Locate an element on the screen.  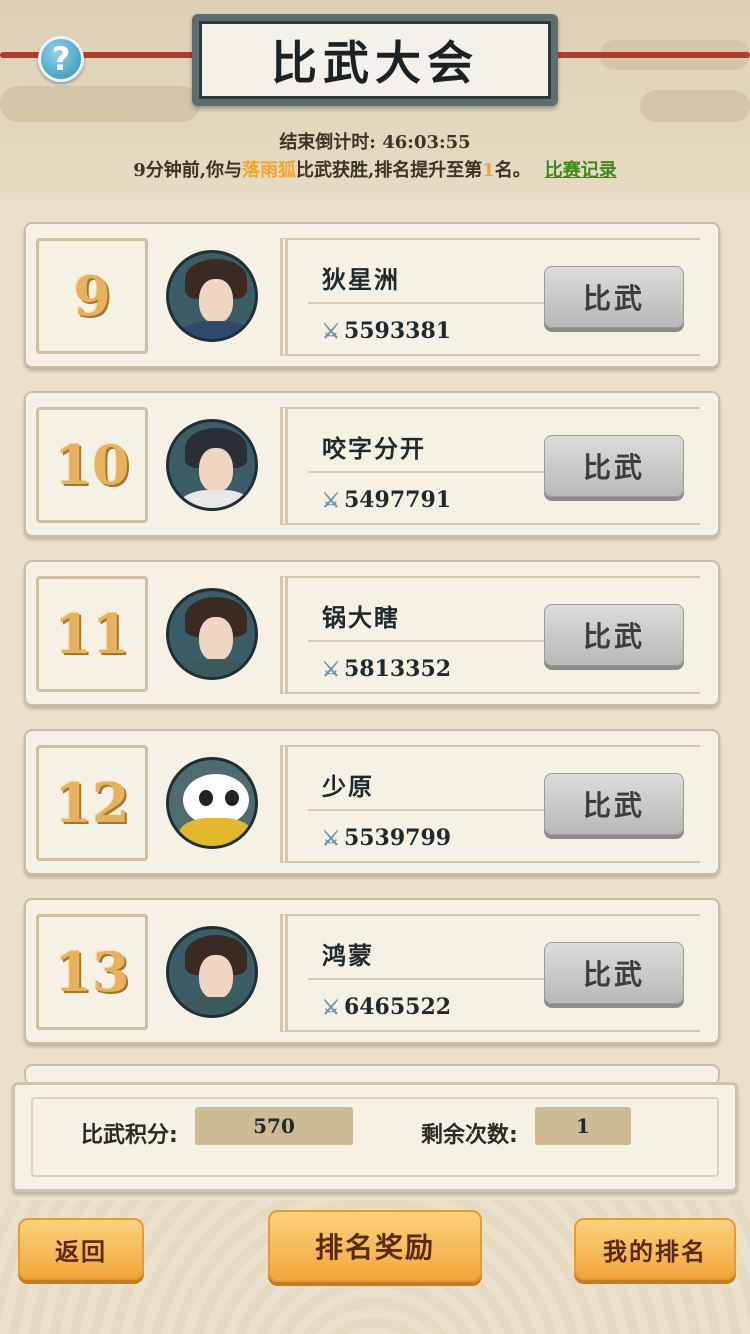
combat-power: ⚔ 5539799 is located at coordinates (386, 838).